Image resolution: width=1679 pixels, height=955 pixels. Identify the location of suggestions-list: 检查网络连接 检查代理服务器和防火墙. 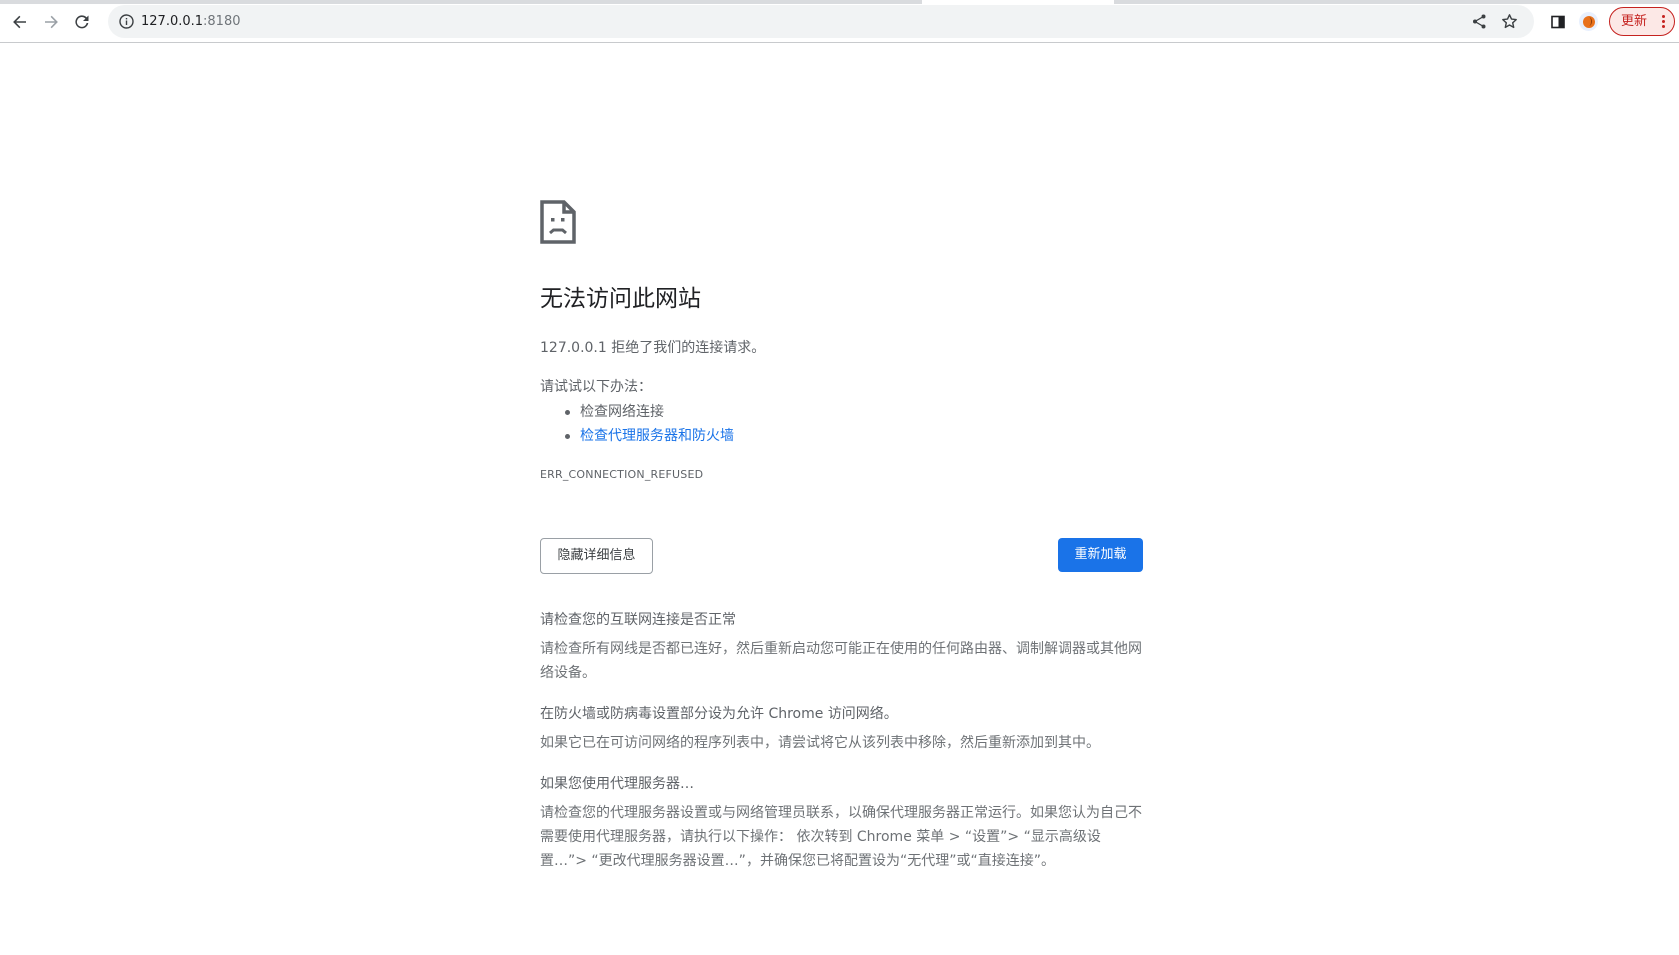
(637, 424).